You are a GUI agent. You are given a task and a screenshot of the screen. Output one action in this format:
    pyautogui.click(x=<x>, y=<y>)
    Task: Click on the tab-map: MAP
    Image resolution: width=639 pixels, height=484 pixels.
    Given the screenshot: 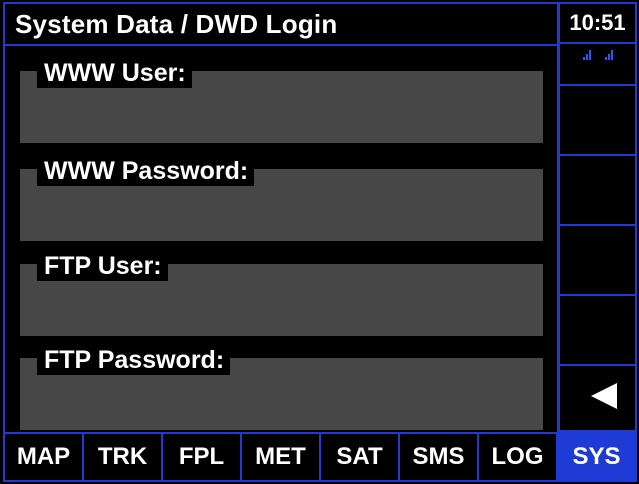 What is the action you would take?
    pyautogui.click(x=44, y=457)
    